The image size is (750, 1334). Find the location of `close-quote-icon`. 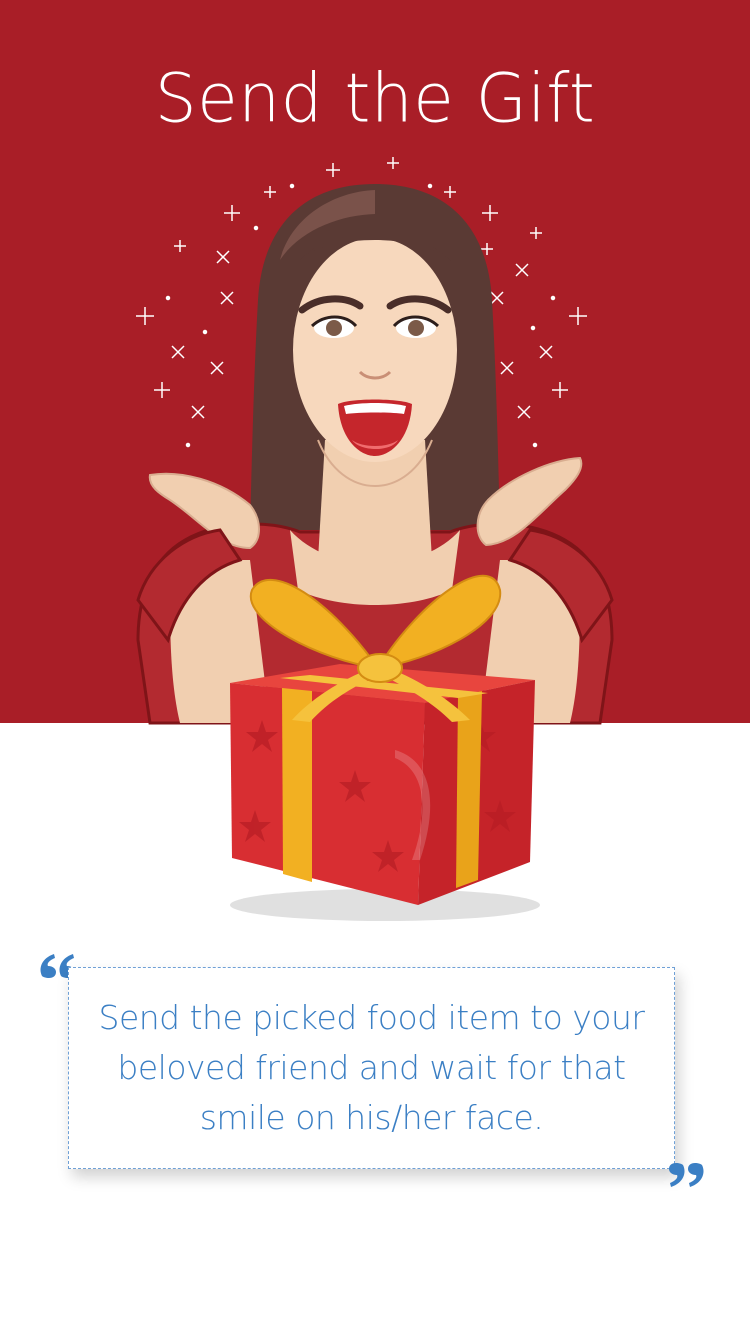

close-quote-icon is located at coordinates (686, 1175).